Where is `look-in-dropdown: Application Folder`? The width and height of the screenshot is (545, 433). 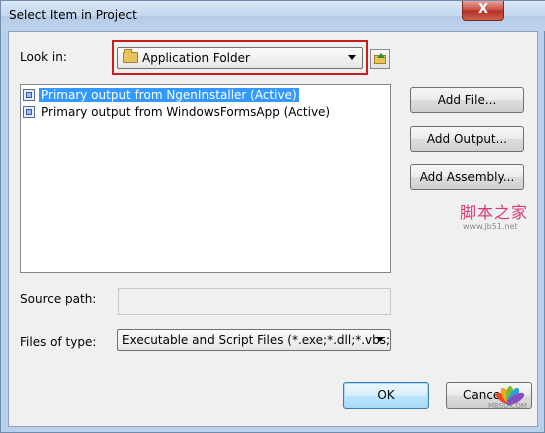
look-in-dropdown: Application Folder is located at coordinates (240, 58).